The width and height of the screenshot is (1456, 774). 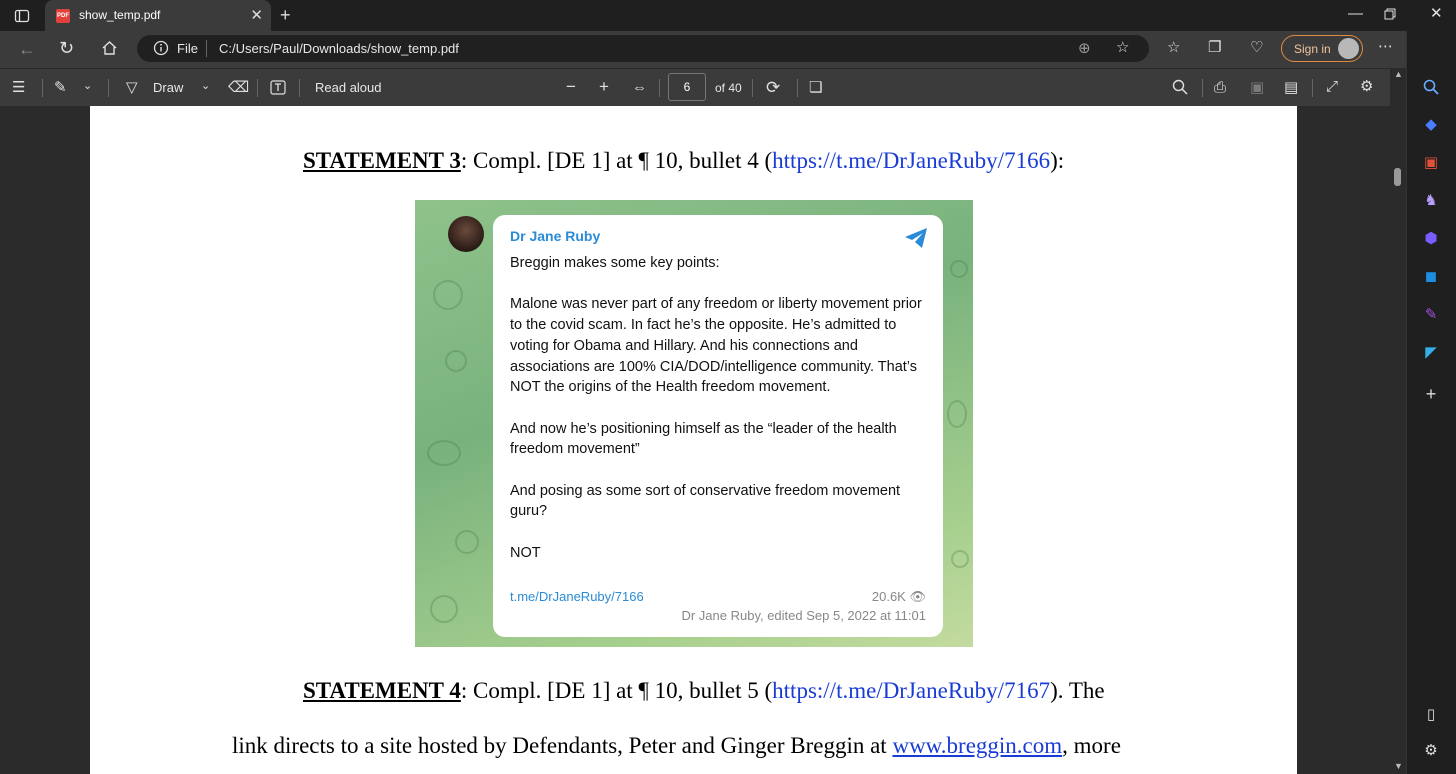 I want to click on save-as-icon: ▤, so click(x=1291, y=87).